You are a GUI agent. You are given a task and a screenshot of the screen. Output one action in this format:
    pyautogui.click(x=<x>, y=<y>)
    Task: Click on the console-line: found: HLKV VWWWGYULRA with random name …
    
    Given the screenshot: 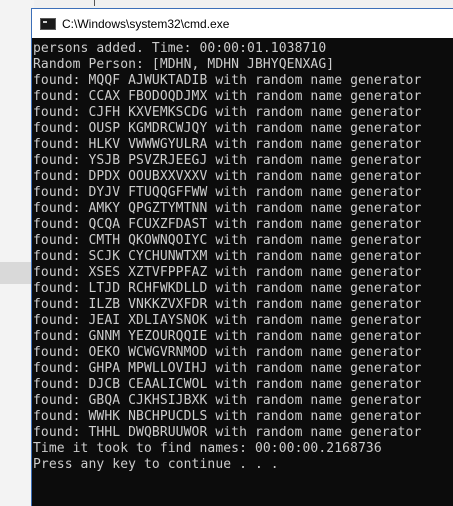 What is the action you would take?
    pyautogui.click(x=227, y=144)
    